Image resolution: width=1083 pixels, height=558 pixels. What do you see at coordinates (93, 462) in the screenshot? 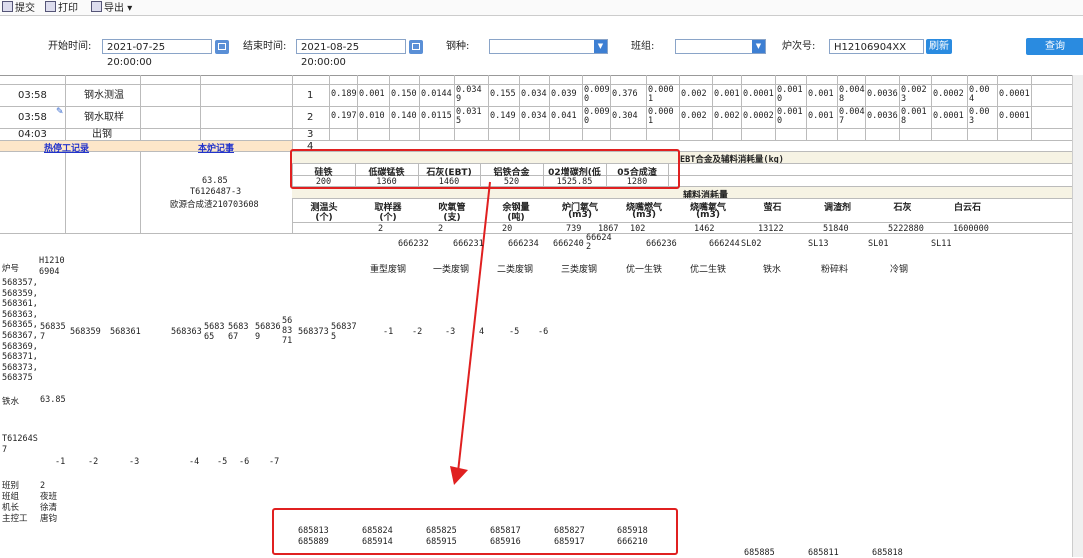
I see `offset-value: -2` at bounding box center [93, 462].